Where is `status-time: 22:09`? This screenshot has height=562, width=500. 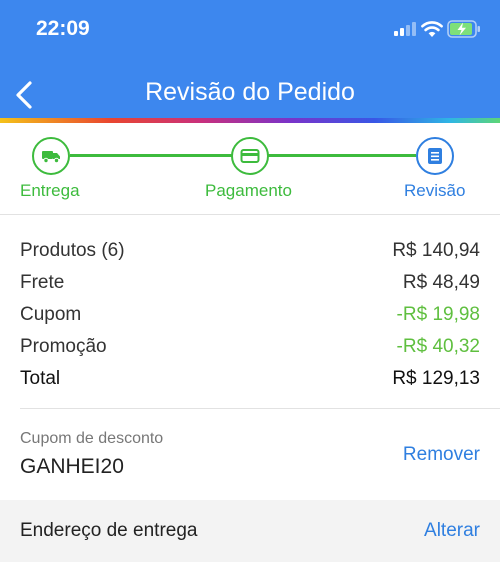 status-time: 22:09 is located at coordinates (63, 28).